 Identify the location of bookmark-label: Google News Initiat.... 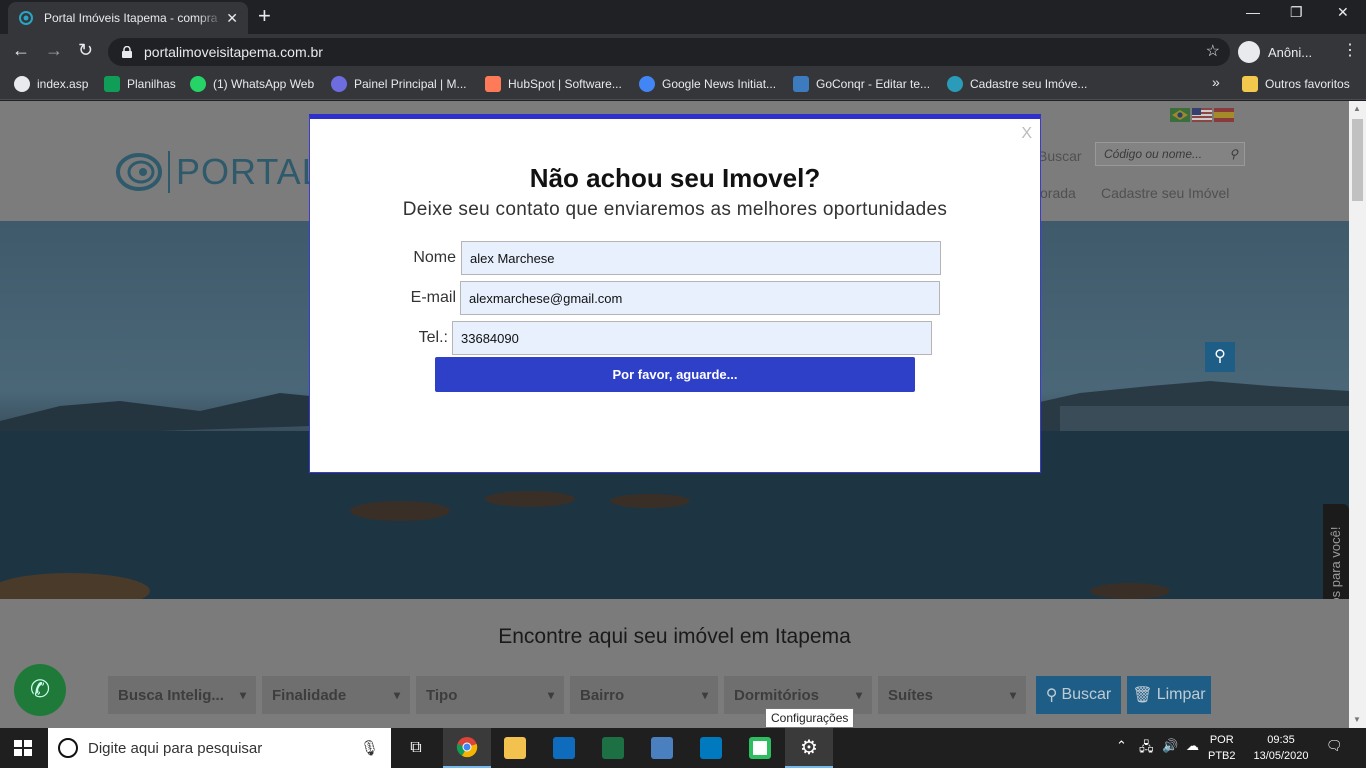
(719, 84).